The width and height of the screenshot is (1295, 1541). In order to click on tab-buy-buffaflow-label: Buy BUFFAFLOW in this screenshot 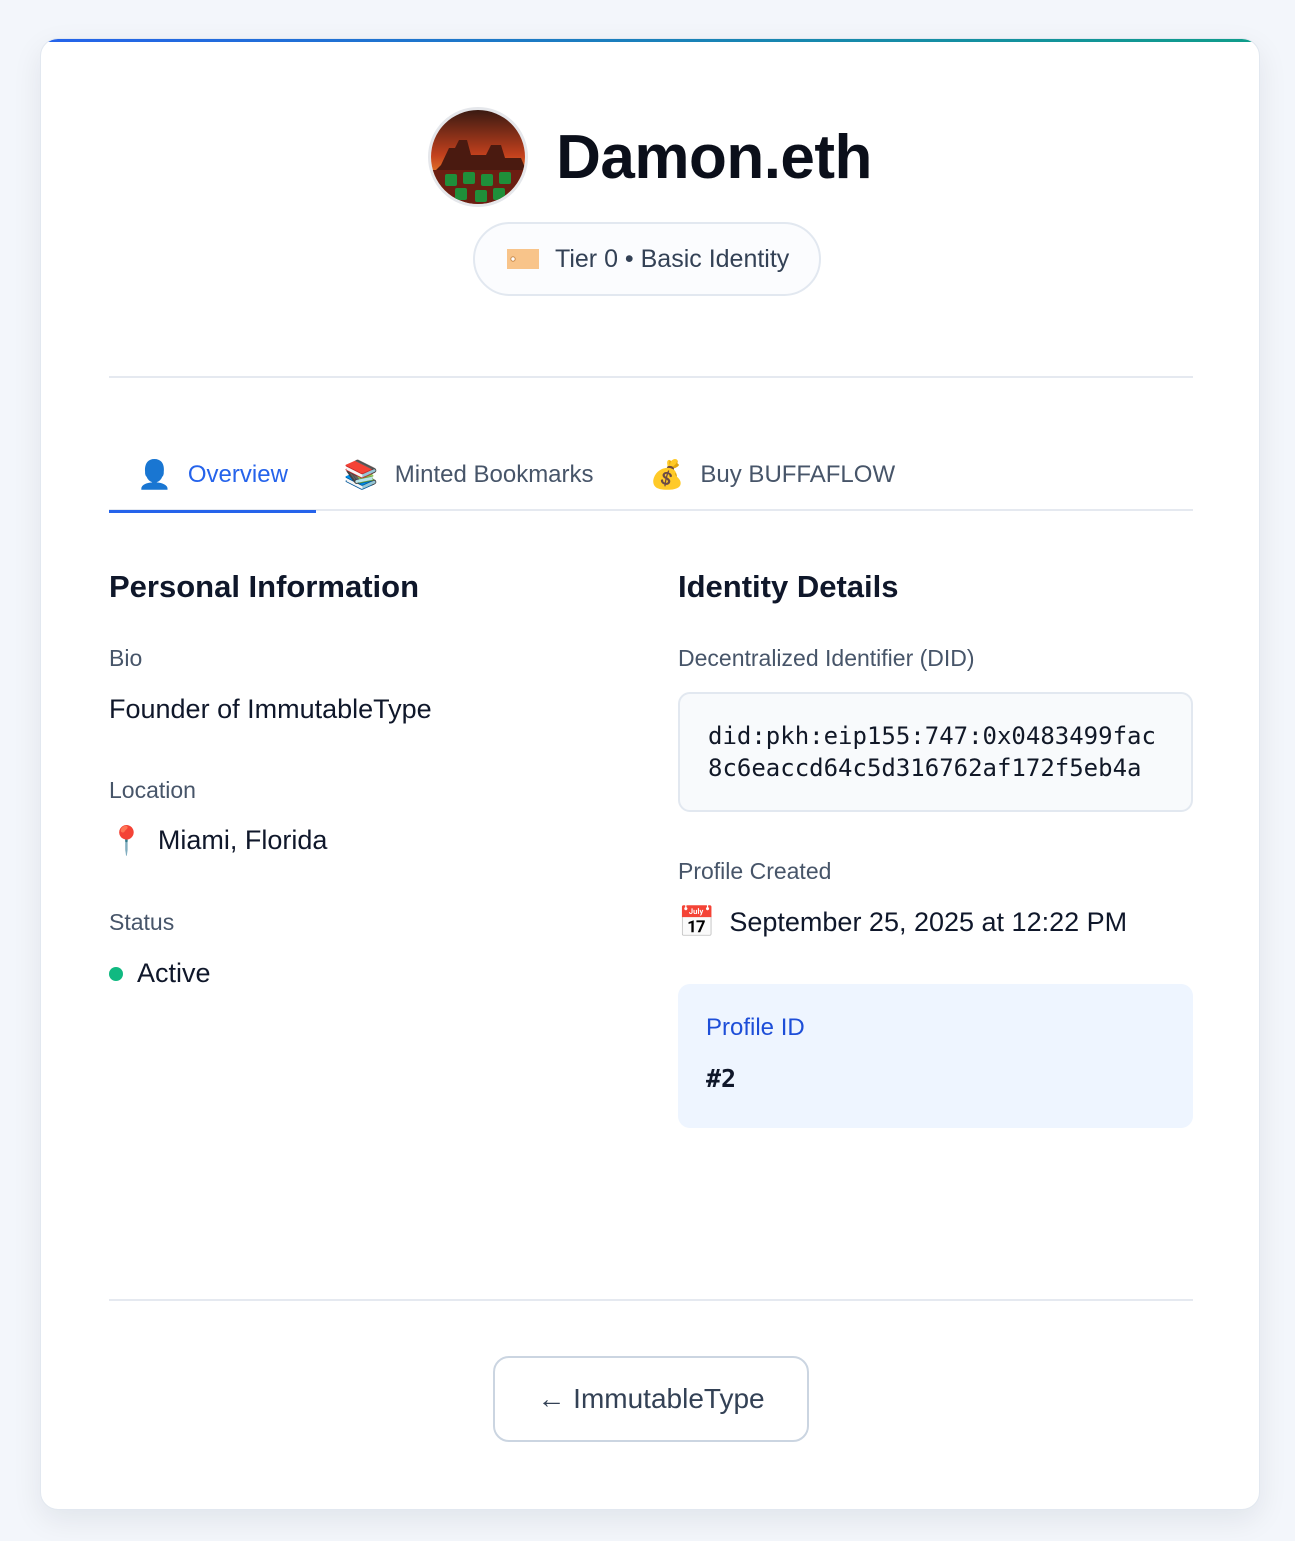, I will do `click(798, 474)`.